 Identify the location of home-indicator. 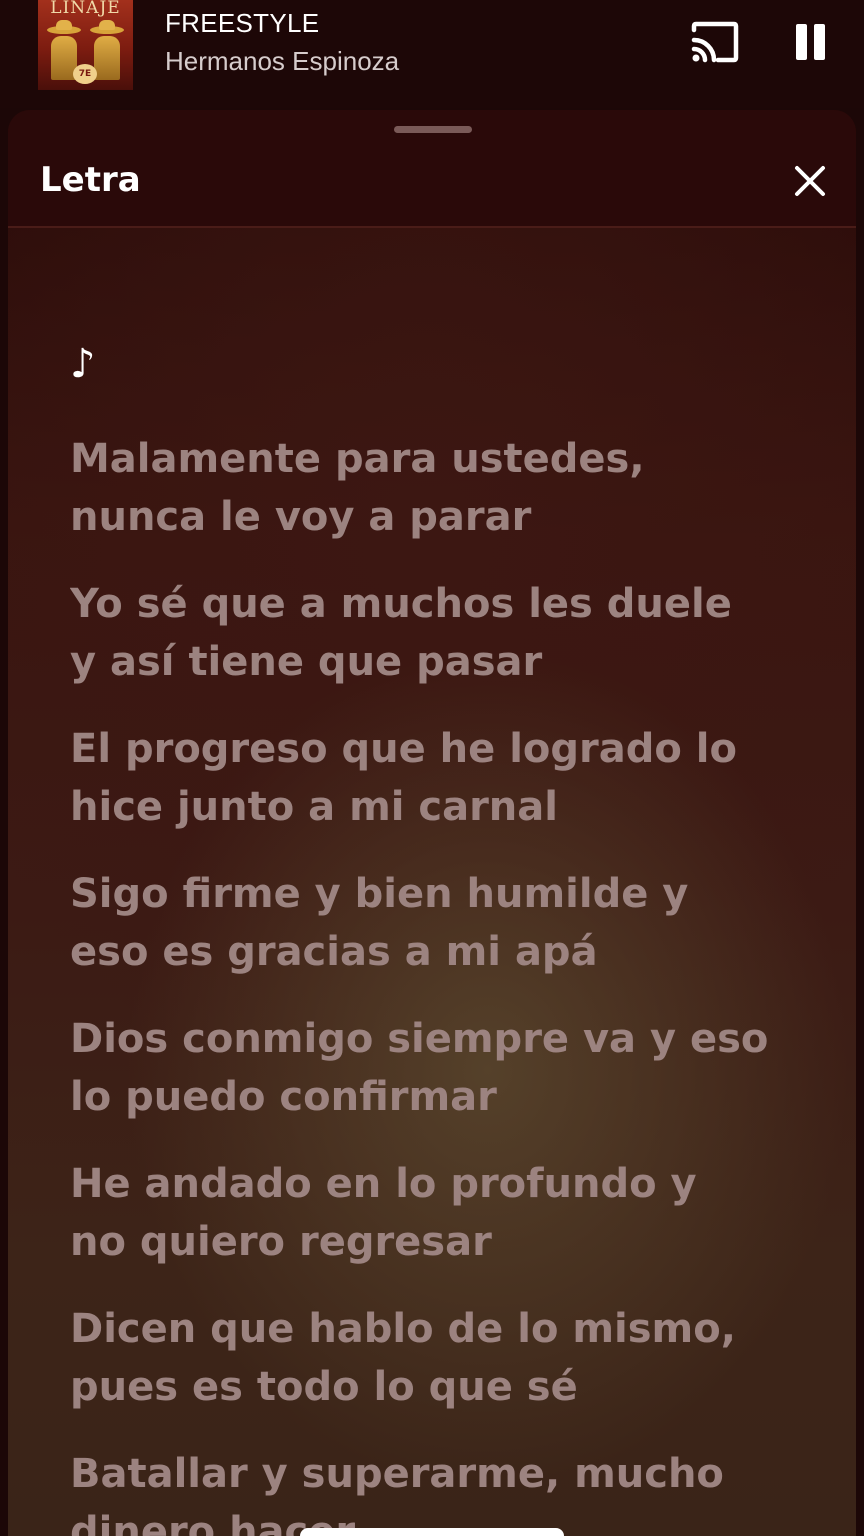
(432, 1532).